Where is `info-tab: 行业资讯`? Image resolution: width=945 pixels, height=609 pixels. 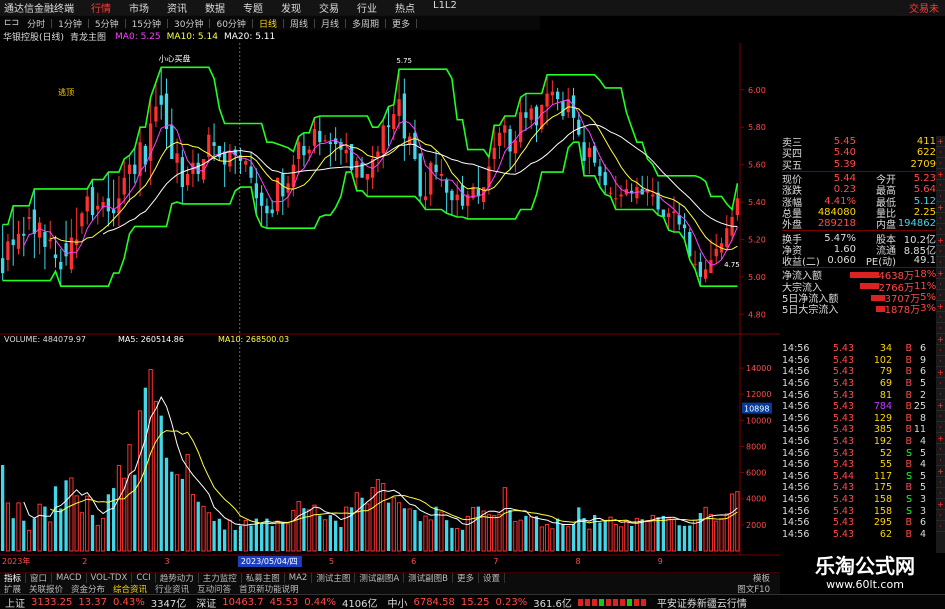
info-tab: 行业资讯 is located at coordinates (172, 589).